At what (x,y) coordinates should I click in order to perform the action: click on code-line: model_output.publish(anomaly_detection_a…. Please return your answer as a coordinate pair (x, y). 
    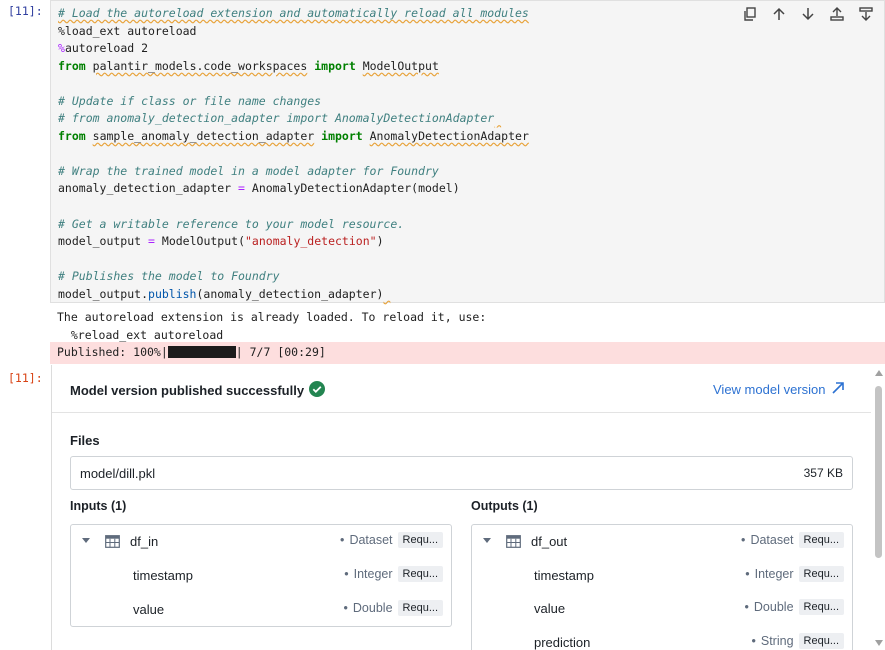
    Looking at the image, I should click on (221, 293).